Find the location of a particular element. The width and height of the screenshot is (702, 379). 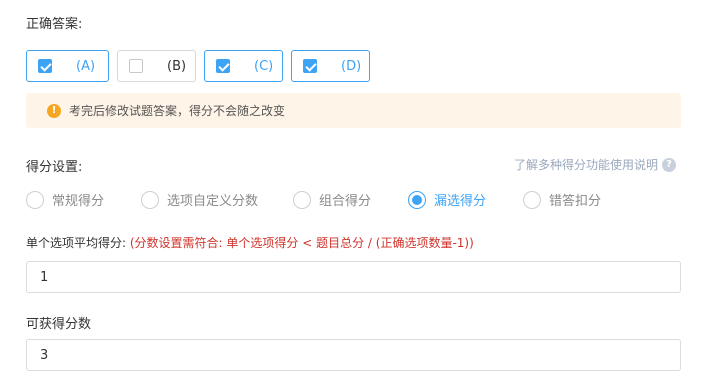

radio-label: 组合得分 is located at coordinates (345, 201).